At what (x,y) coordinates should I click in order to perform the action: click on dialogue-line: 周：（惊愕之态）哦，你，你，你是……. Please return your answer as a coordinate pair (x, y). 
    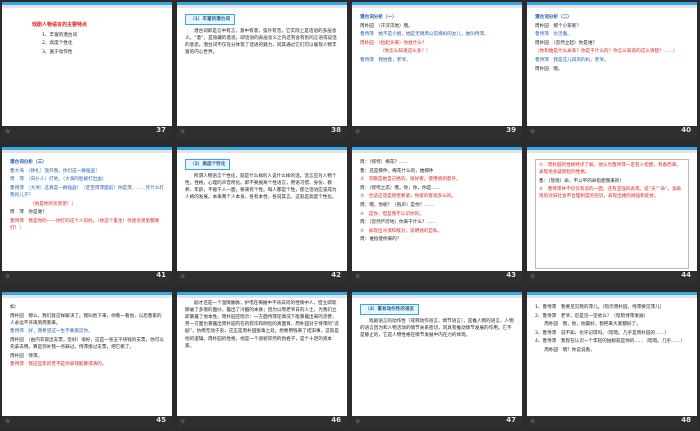
    Looking at the image, I should click on (400, 188).